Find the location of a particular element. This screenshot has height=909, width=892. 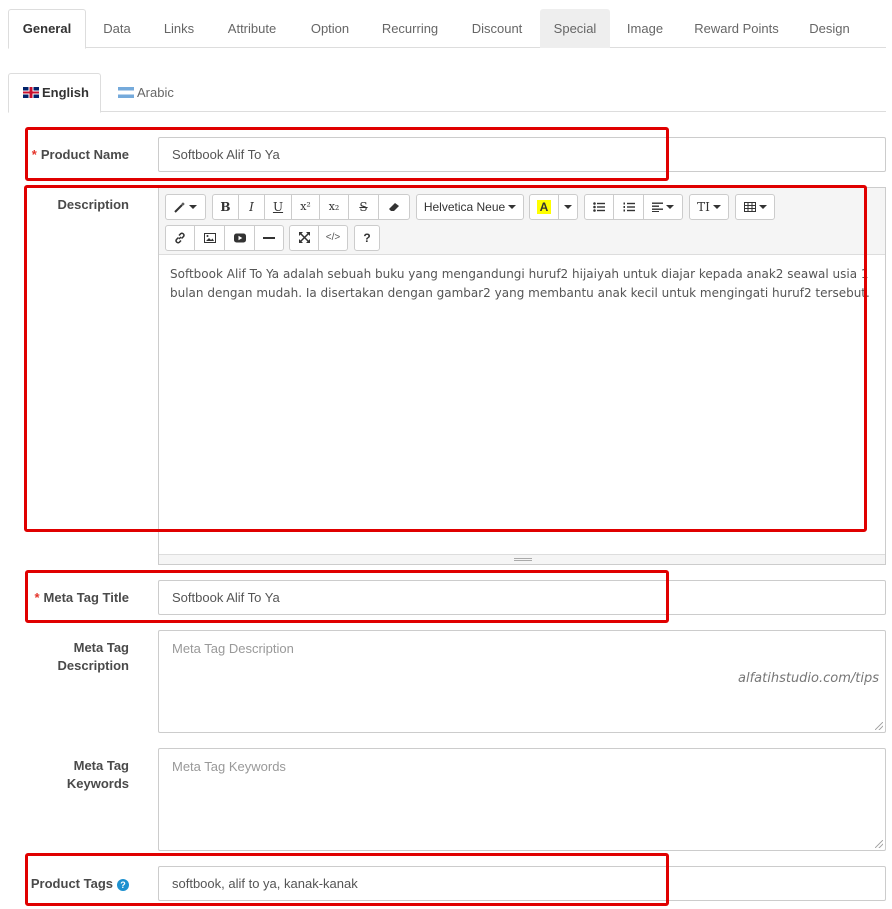

line-height-dropdown: TI is located at coordinates (709, 207).